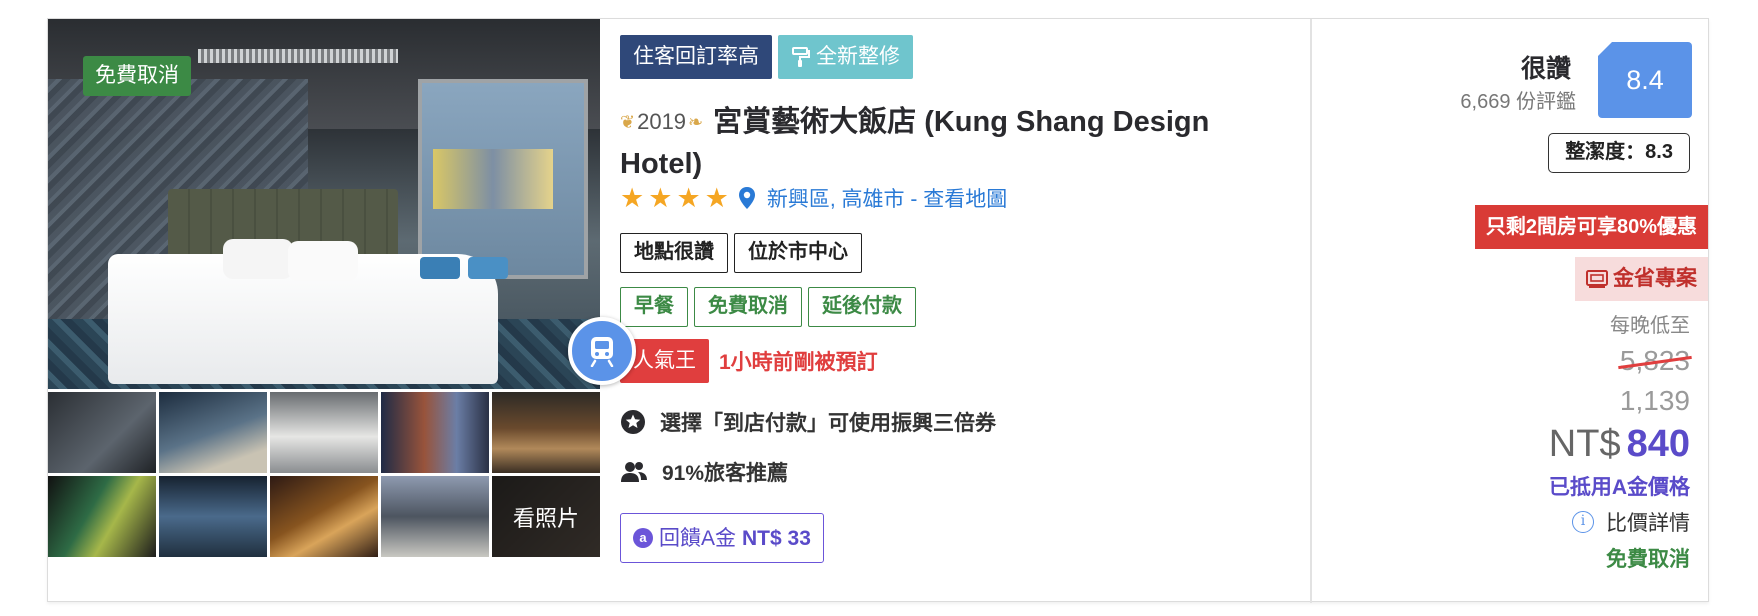 Image resolution: width=1758 pixels, height=616 pixels. What do you see at coordinates (862, 307) in the screenshot?
I see `tag-pay-later: 延後付款` at bounding box center [862, 307].